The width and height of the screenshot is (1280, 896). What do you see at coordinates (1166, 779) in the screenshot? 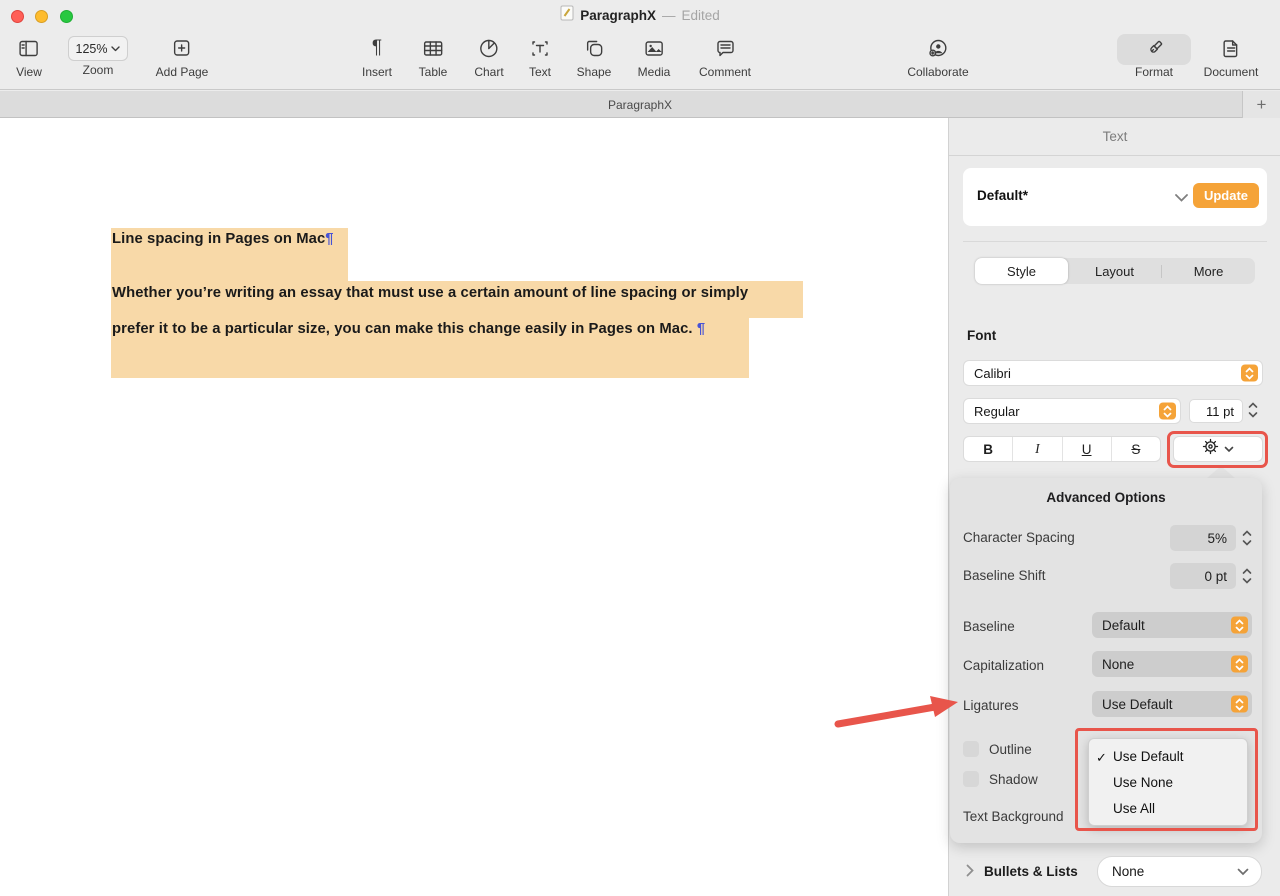
I see `annotation-box-menu` at bounding box center [1166, 779].